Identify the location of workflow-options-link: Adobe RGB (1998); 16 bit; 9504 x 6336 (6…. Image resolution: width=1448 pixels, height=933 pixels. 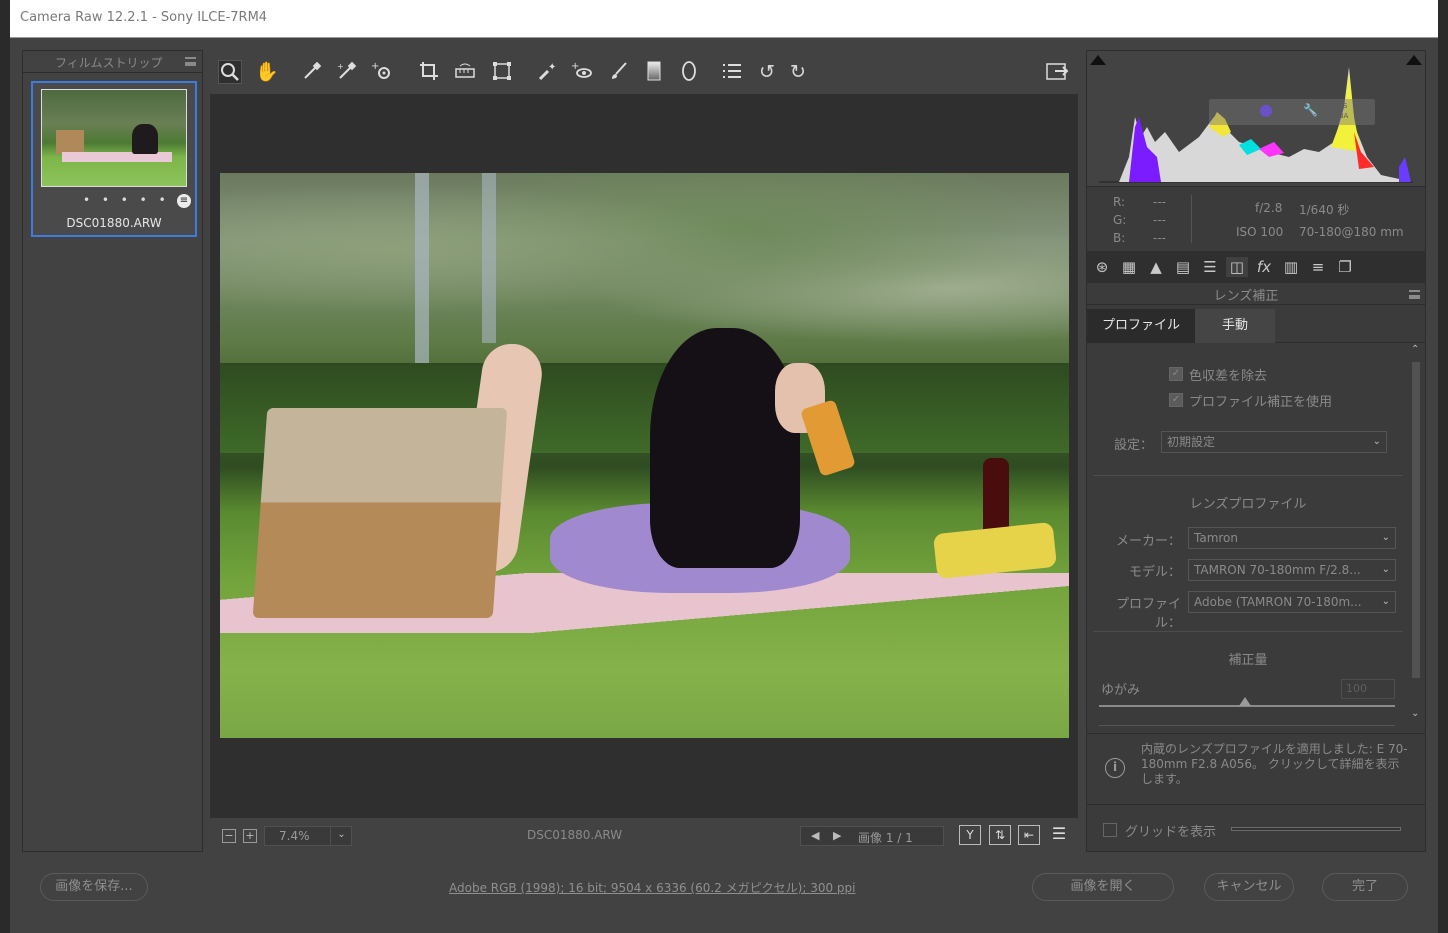
(652, 887).